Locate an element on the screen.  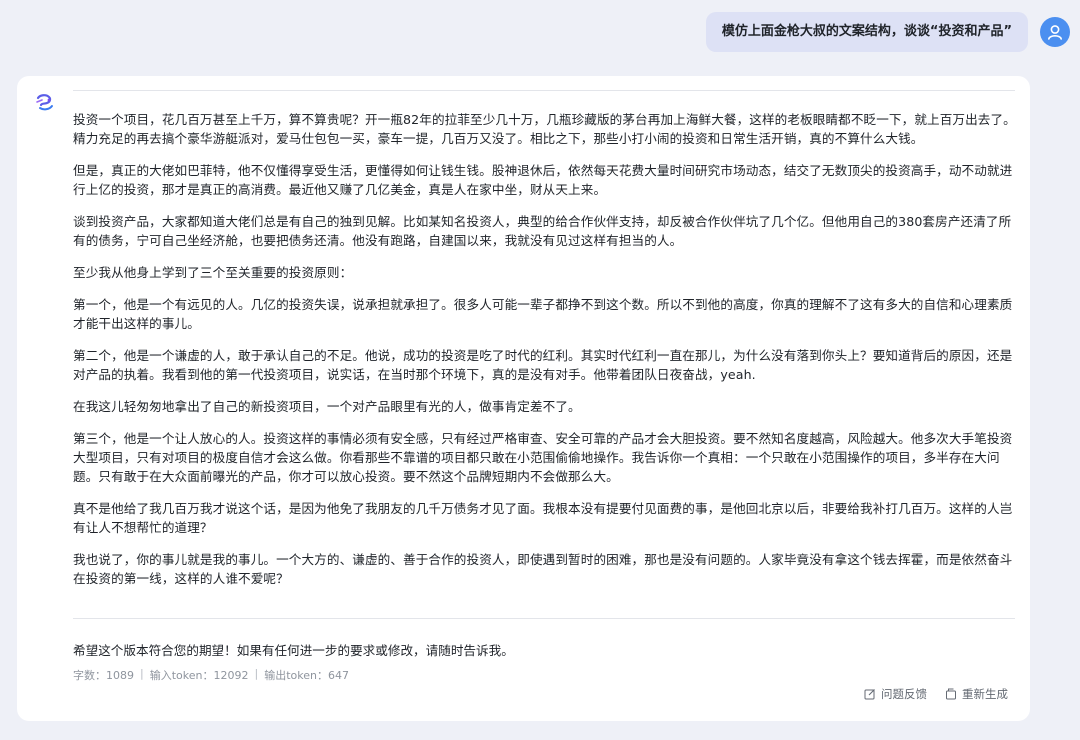
edit-icon is located at coordinates (869, 694).